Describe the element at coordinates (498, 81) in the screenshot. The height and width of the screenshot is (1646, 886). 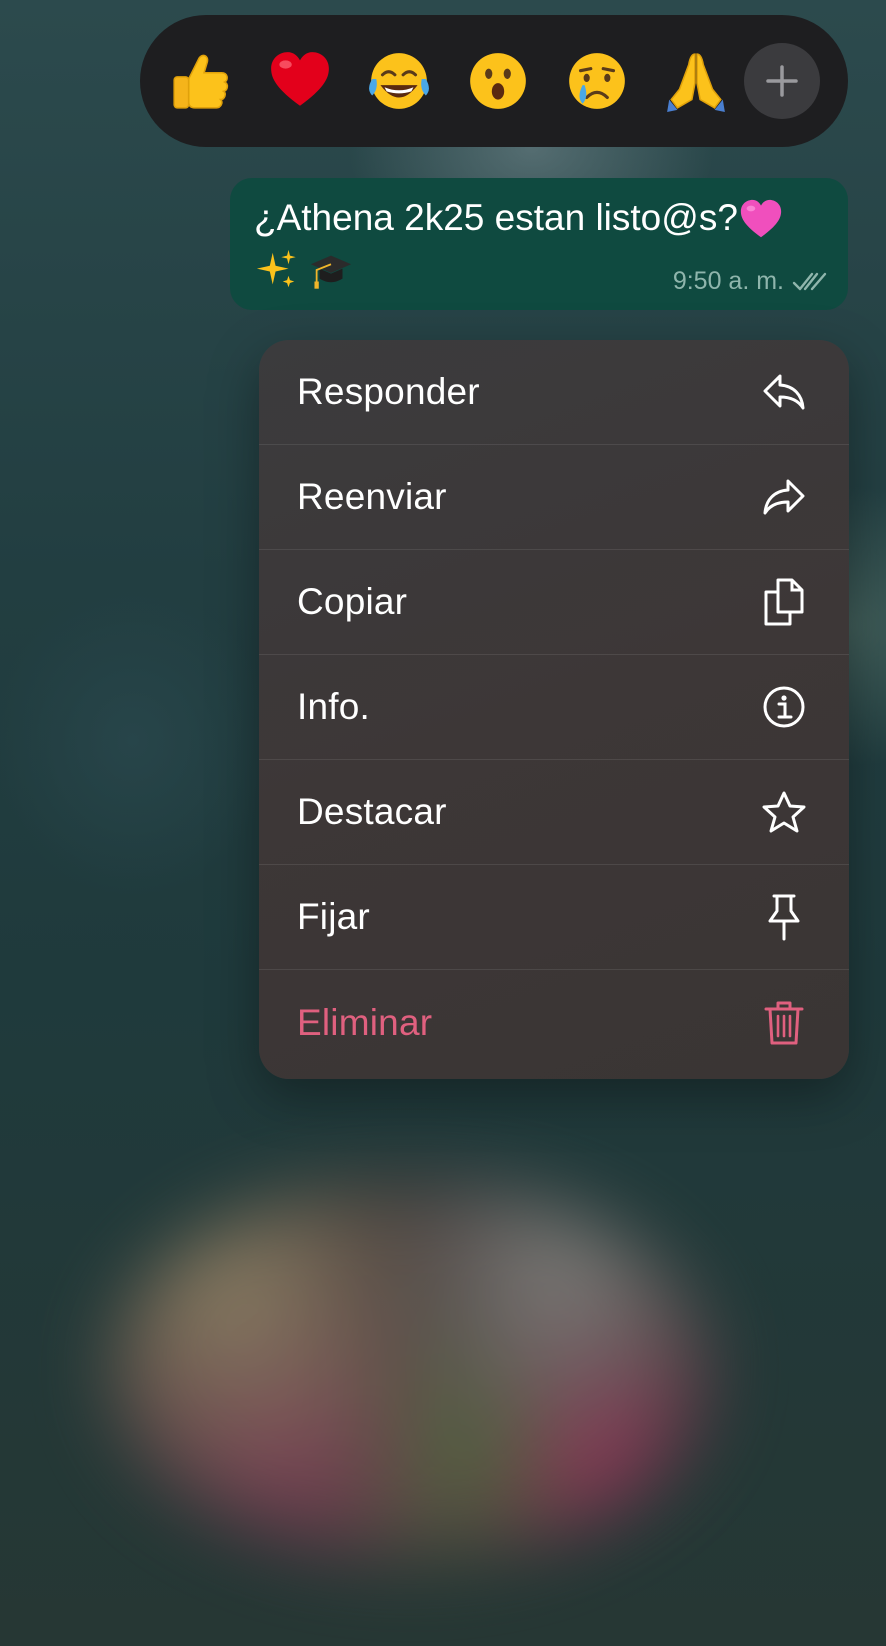
I see `surprised-face-emoji` at that location.